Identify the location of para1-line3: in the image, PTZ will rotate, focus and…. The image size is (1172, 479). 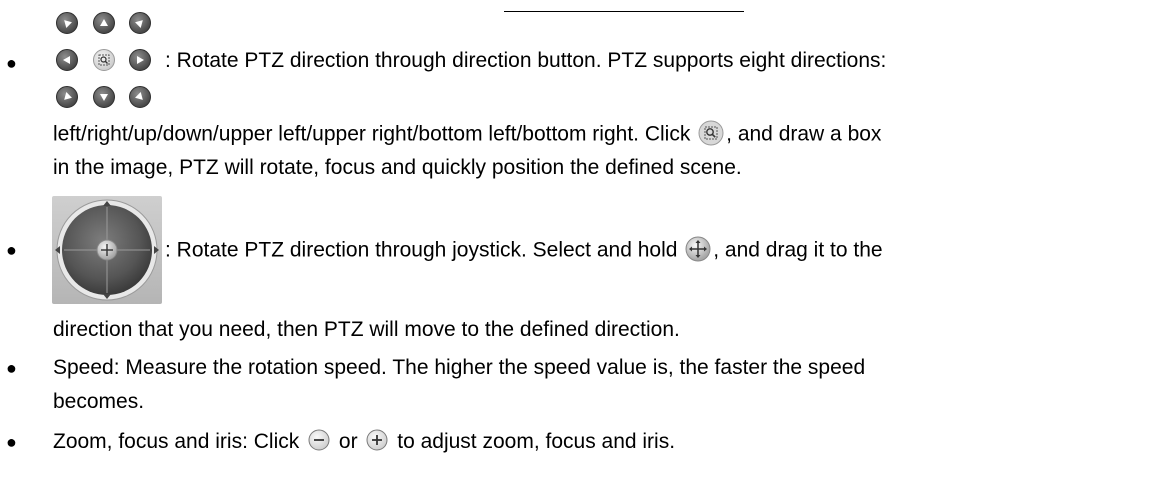
(397, 167).